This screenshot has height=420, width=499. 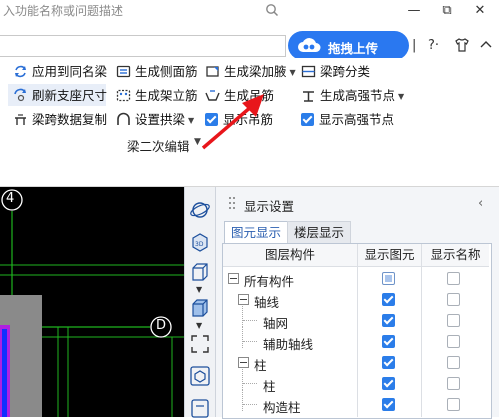 I want to click on high-strength-node-icon, so click(x=308, y=96).